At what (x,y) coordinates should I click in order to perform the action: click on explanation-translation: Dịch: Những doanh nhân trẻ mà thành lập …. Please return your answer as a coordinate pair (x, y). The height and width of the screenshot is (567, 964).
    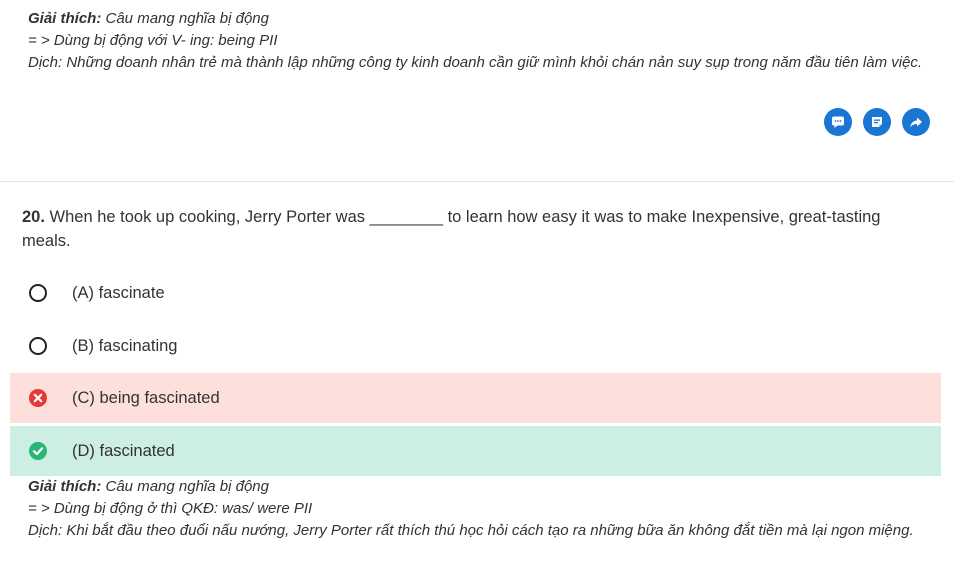
    Looking at the image, I should click on (475, 62).